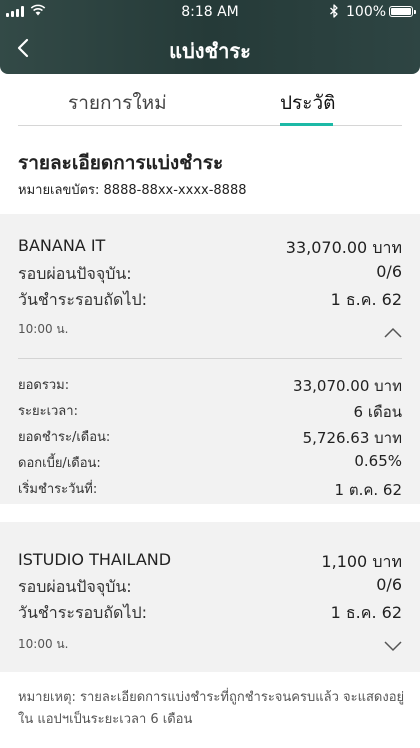  I want to click on plan-amount: 1,100 บาท, so click(361, 561).